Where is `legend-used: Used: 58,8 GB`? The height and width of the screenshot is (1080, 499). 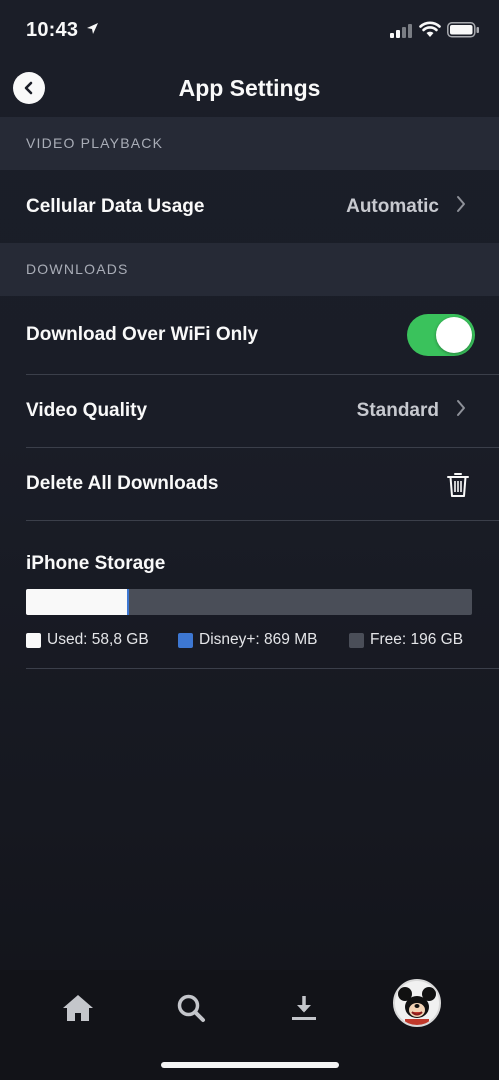
legend-used: Used: 58,8 GB is located at coordinates (87, 640).